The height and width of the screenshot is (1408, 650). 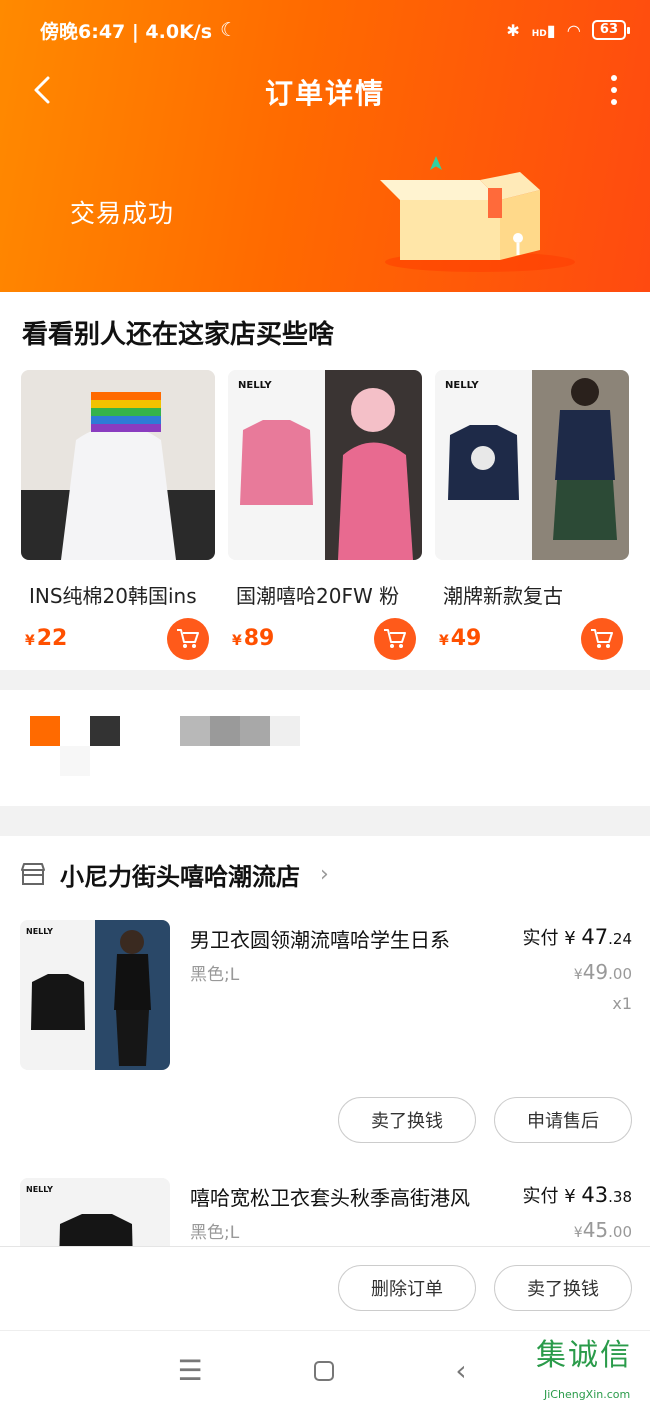 I want to click on store-icon, so click(x=33, y=874).